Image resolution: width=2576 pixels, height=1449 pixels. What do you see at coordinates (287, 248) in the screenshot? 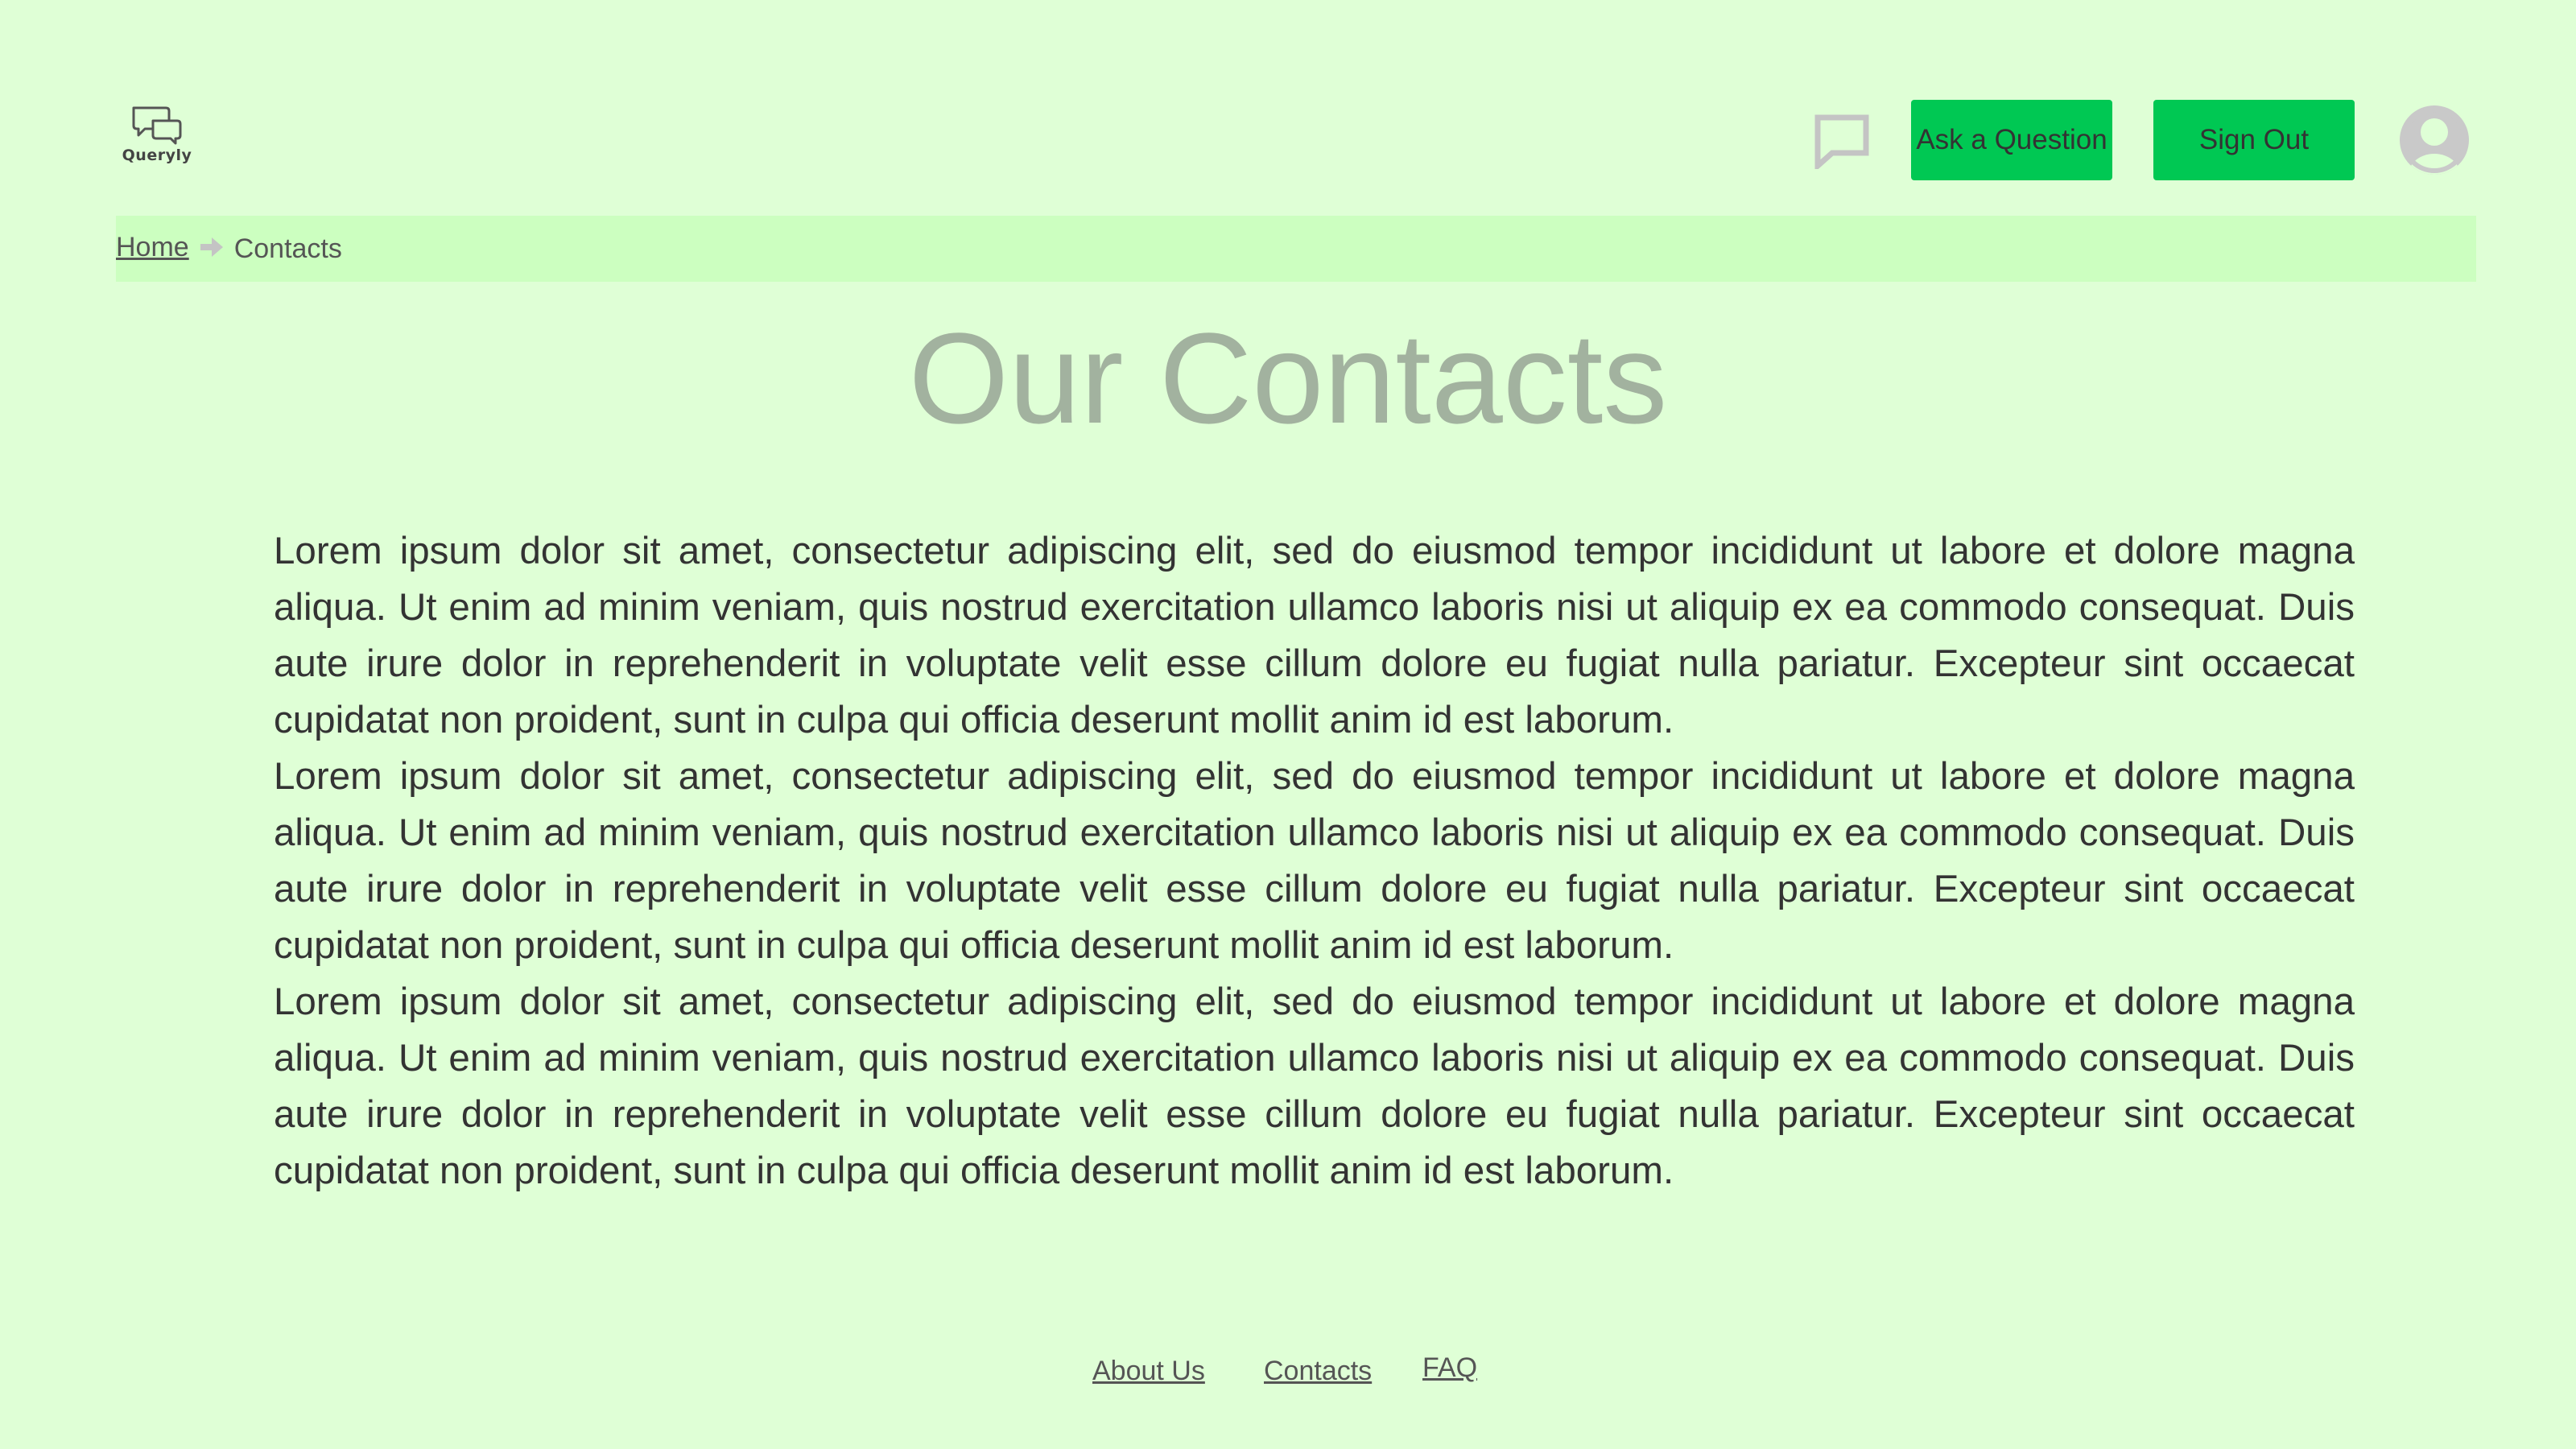
I see `breadcrumb-current: Contacts` at bounding box center [287, 248].